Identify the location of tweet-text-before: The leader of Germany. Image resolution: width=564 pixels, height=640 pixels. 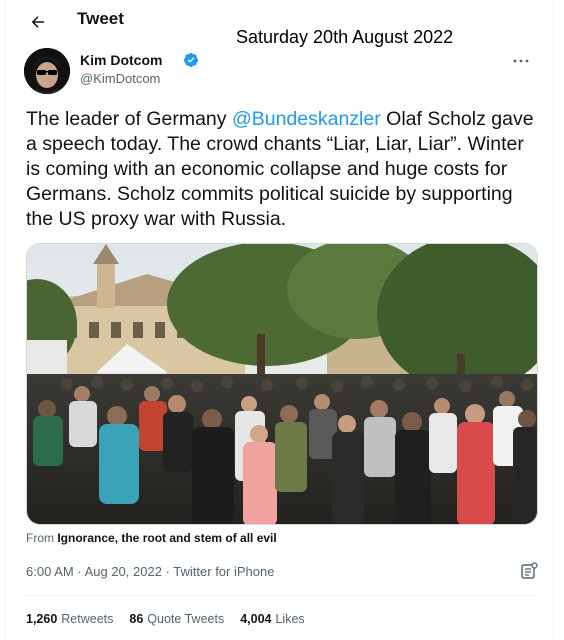
(129, 119).